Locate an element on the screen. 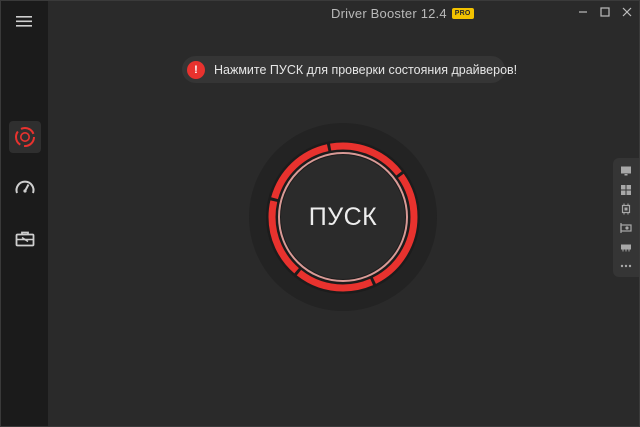  pro-badge: PRO is located at coordinates (462, 13).